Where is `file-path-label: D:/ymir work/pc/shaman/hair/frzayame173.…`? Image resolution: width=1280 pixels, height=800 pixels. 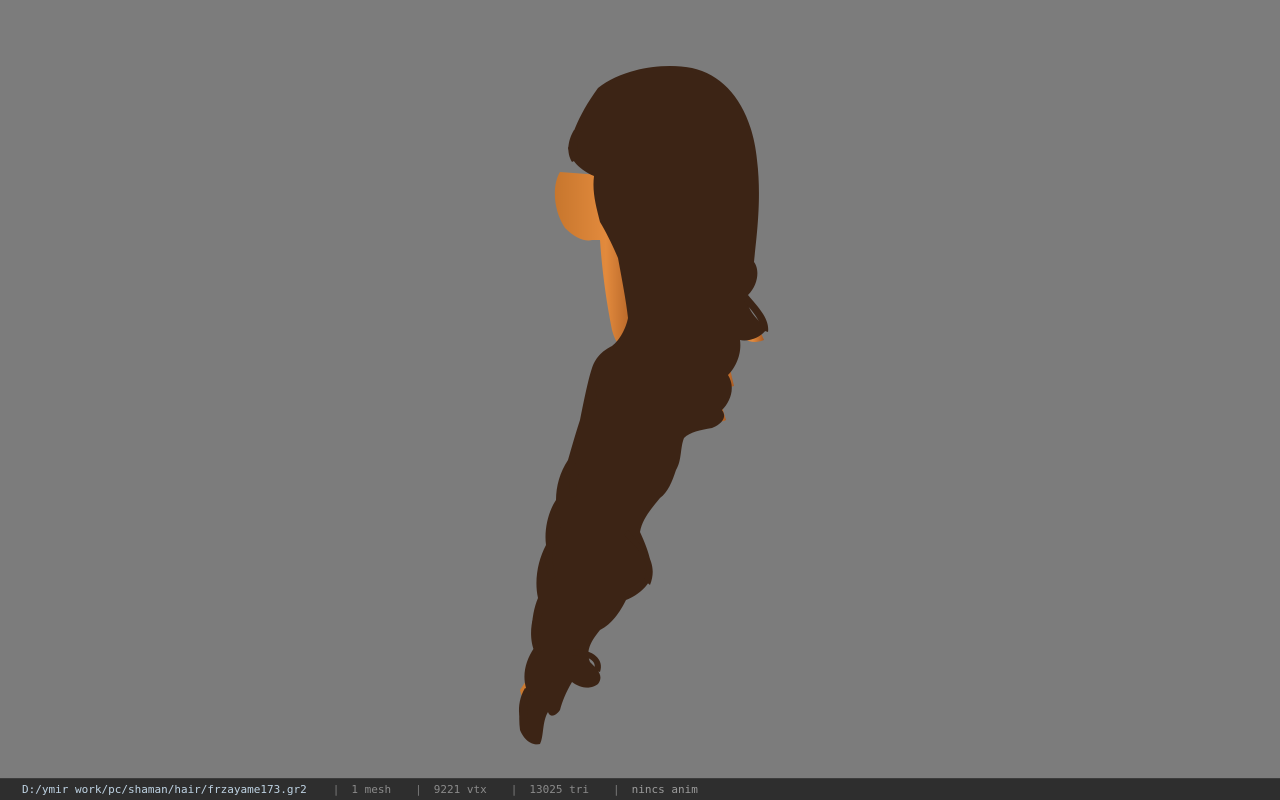 file-path-label: D:/ymir work/pc/shaman/hair/frzayame173.… is located at coordinates (164, 789).